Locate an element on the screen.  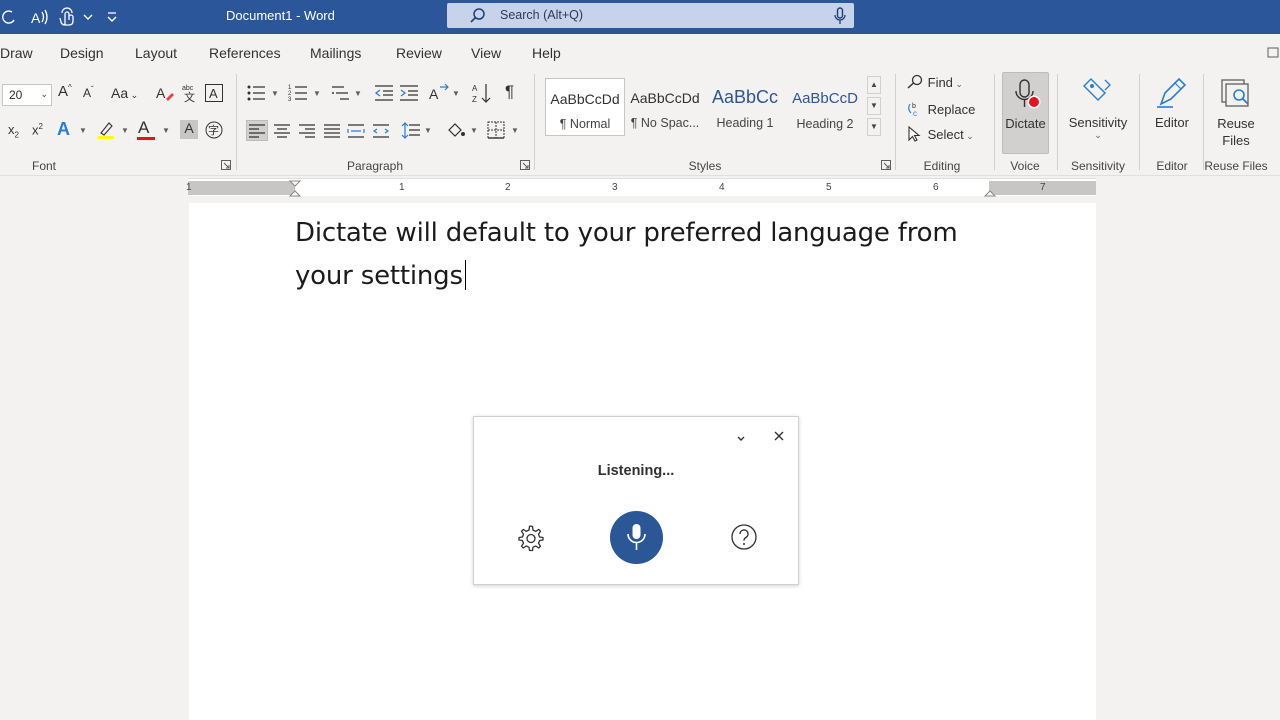
borders-icon is located at coordinates (496, 131).